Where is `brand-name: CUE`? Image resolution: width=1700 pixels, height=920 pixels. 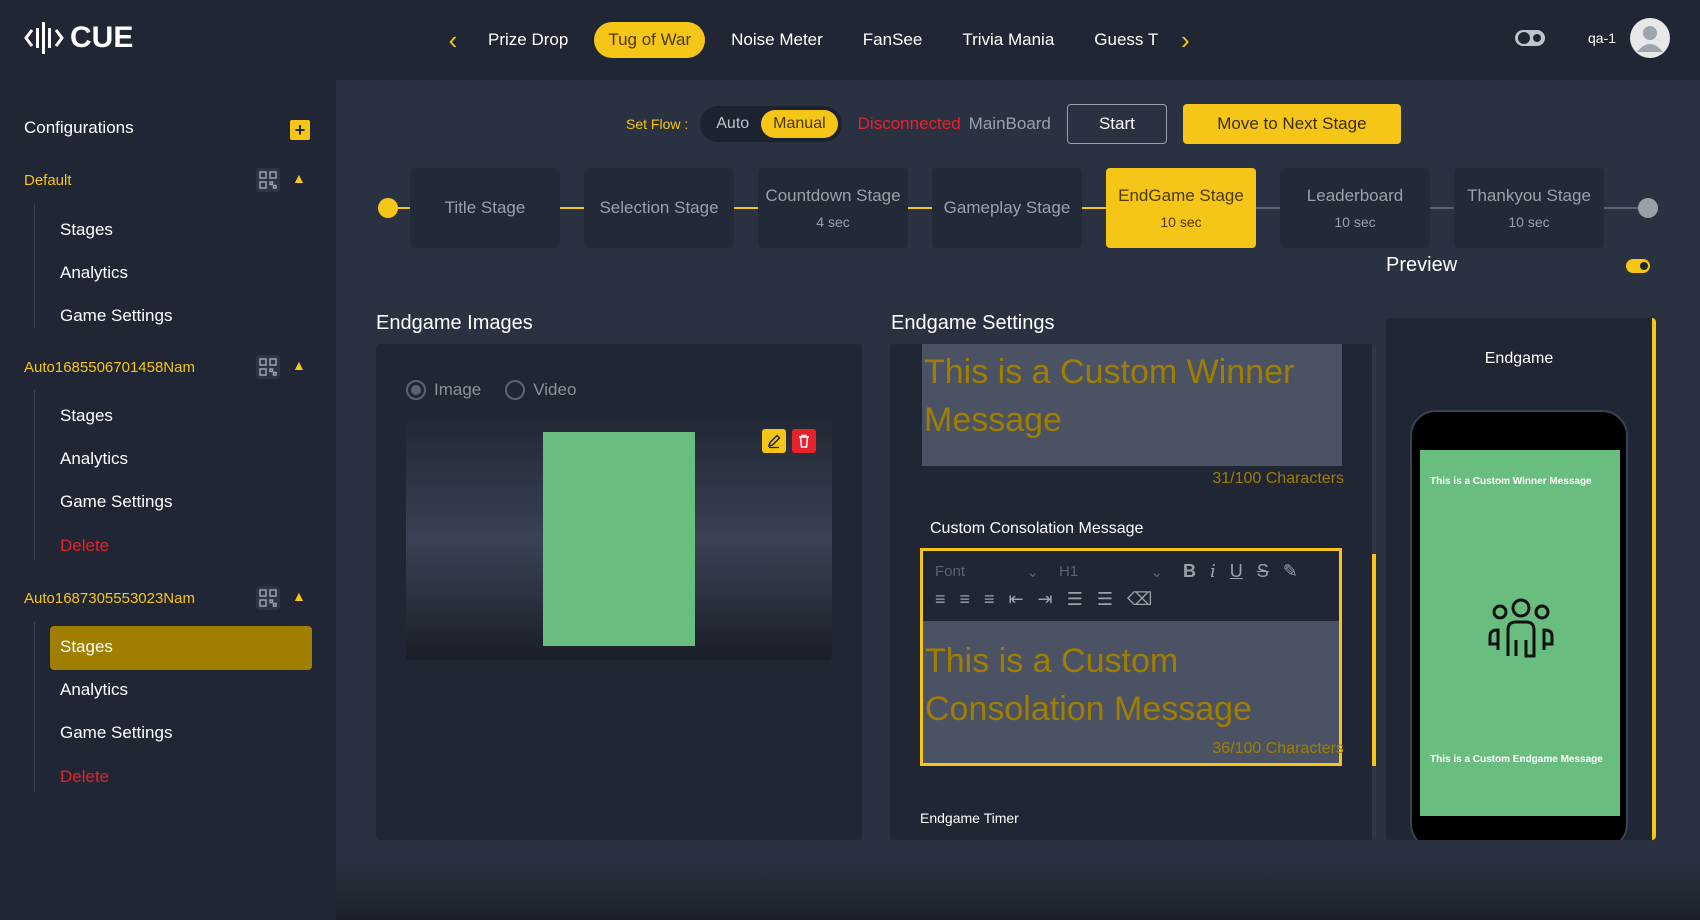 brand-name: CUE is located at coordinates (102, 37).